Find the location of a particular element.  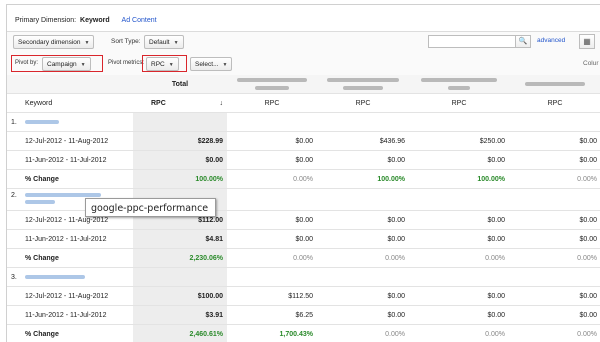

advanced-link: advanced is located at coordinates (551, 40).